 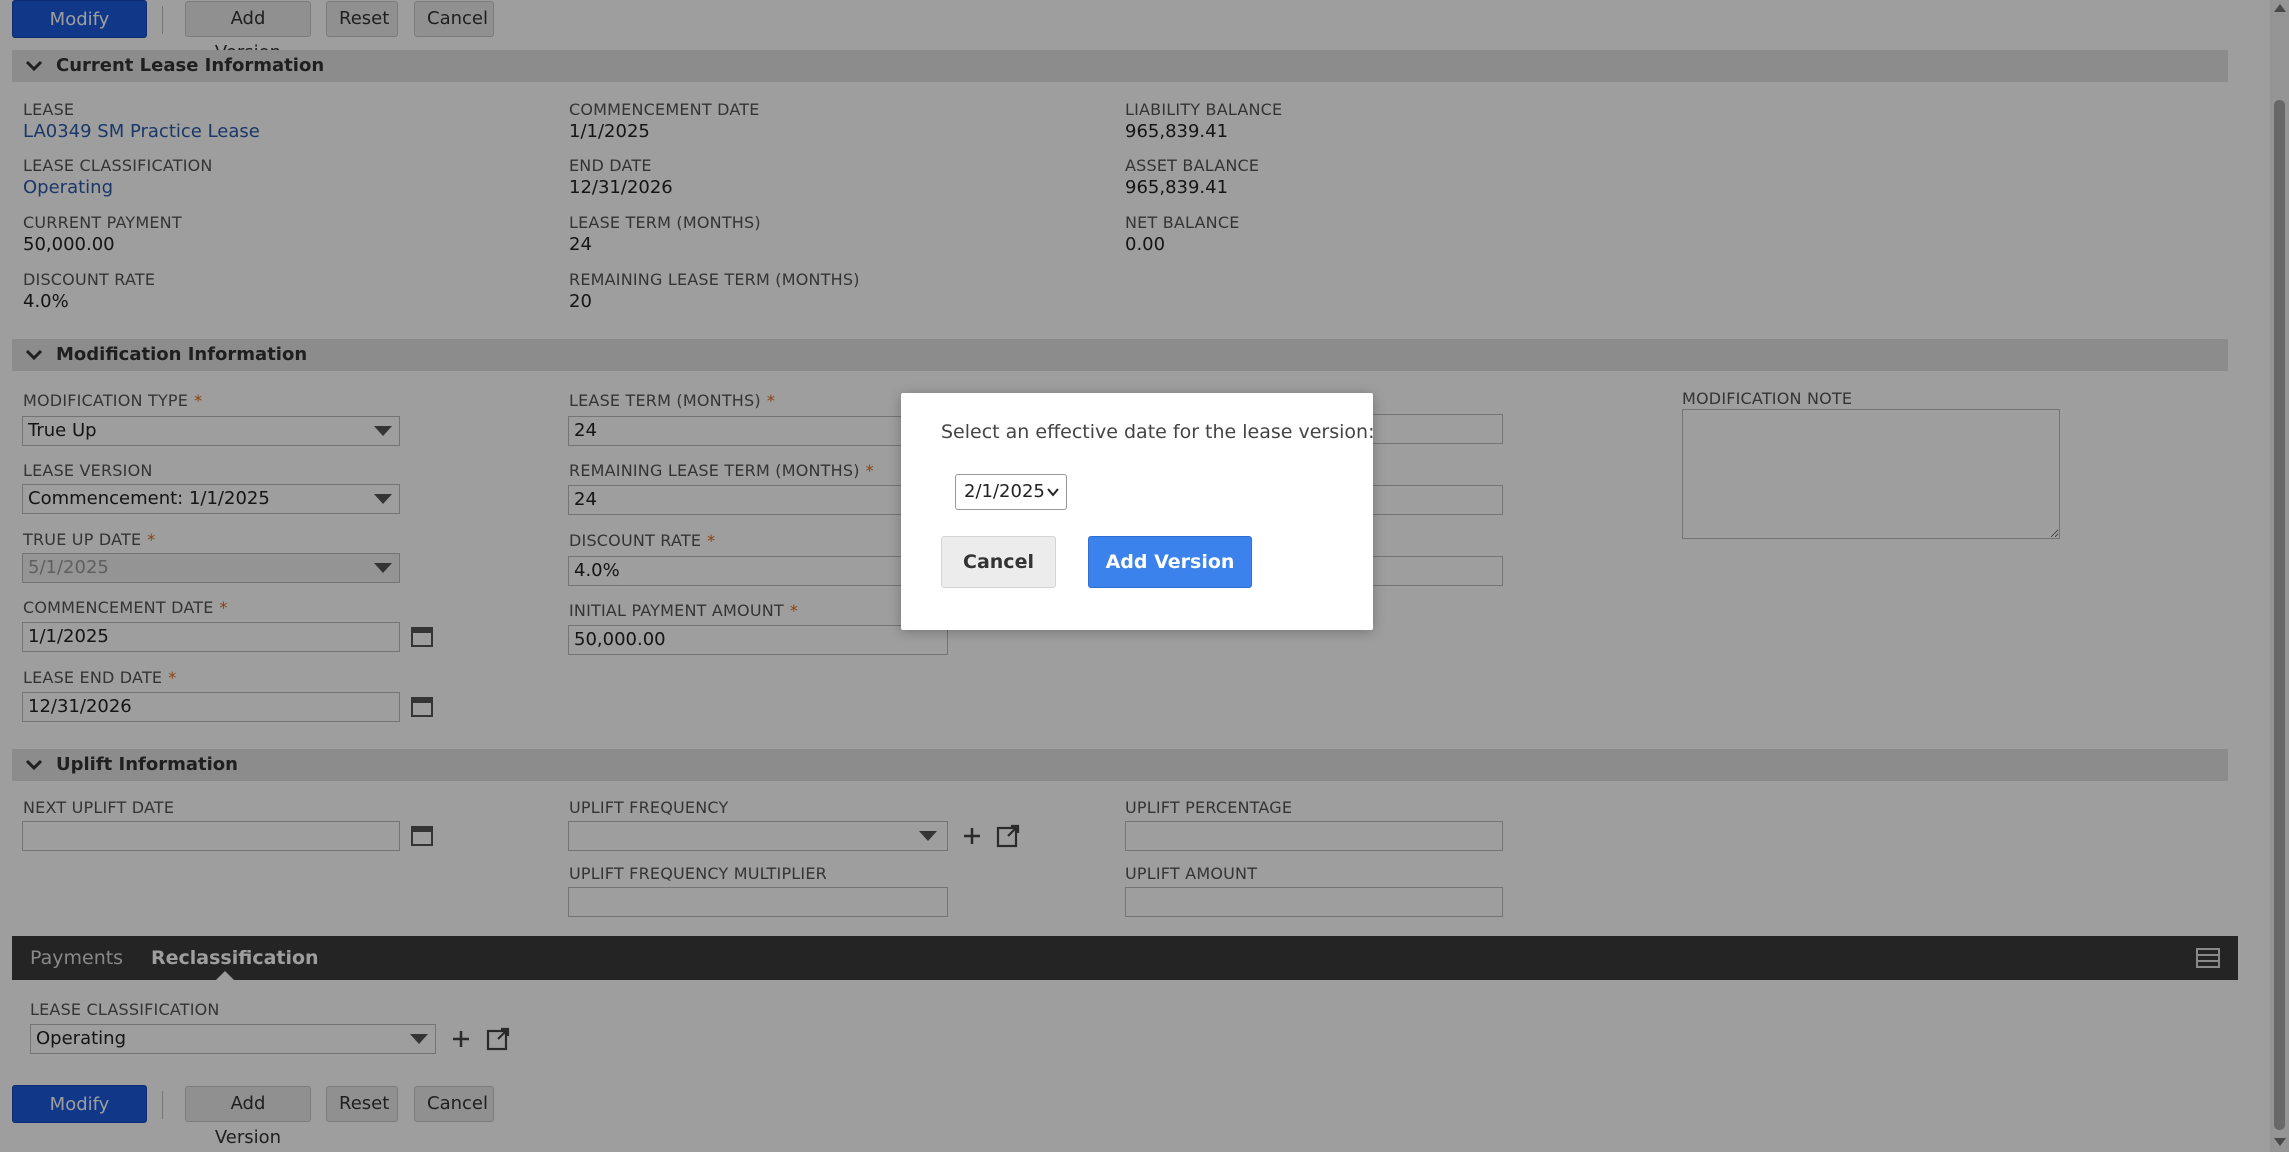 I want to click on dialog-add-version-button: Add Version, so click(x=1170, y=562).